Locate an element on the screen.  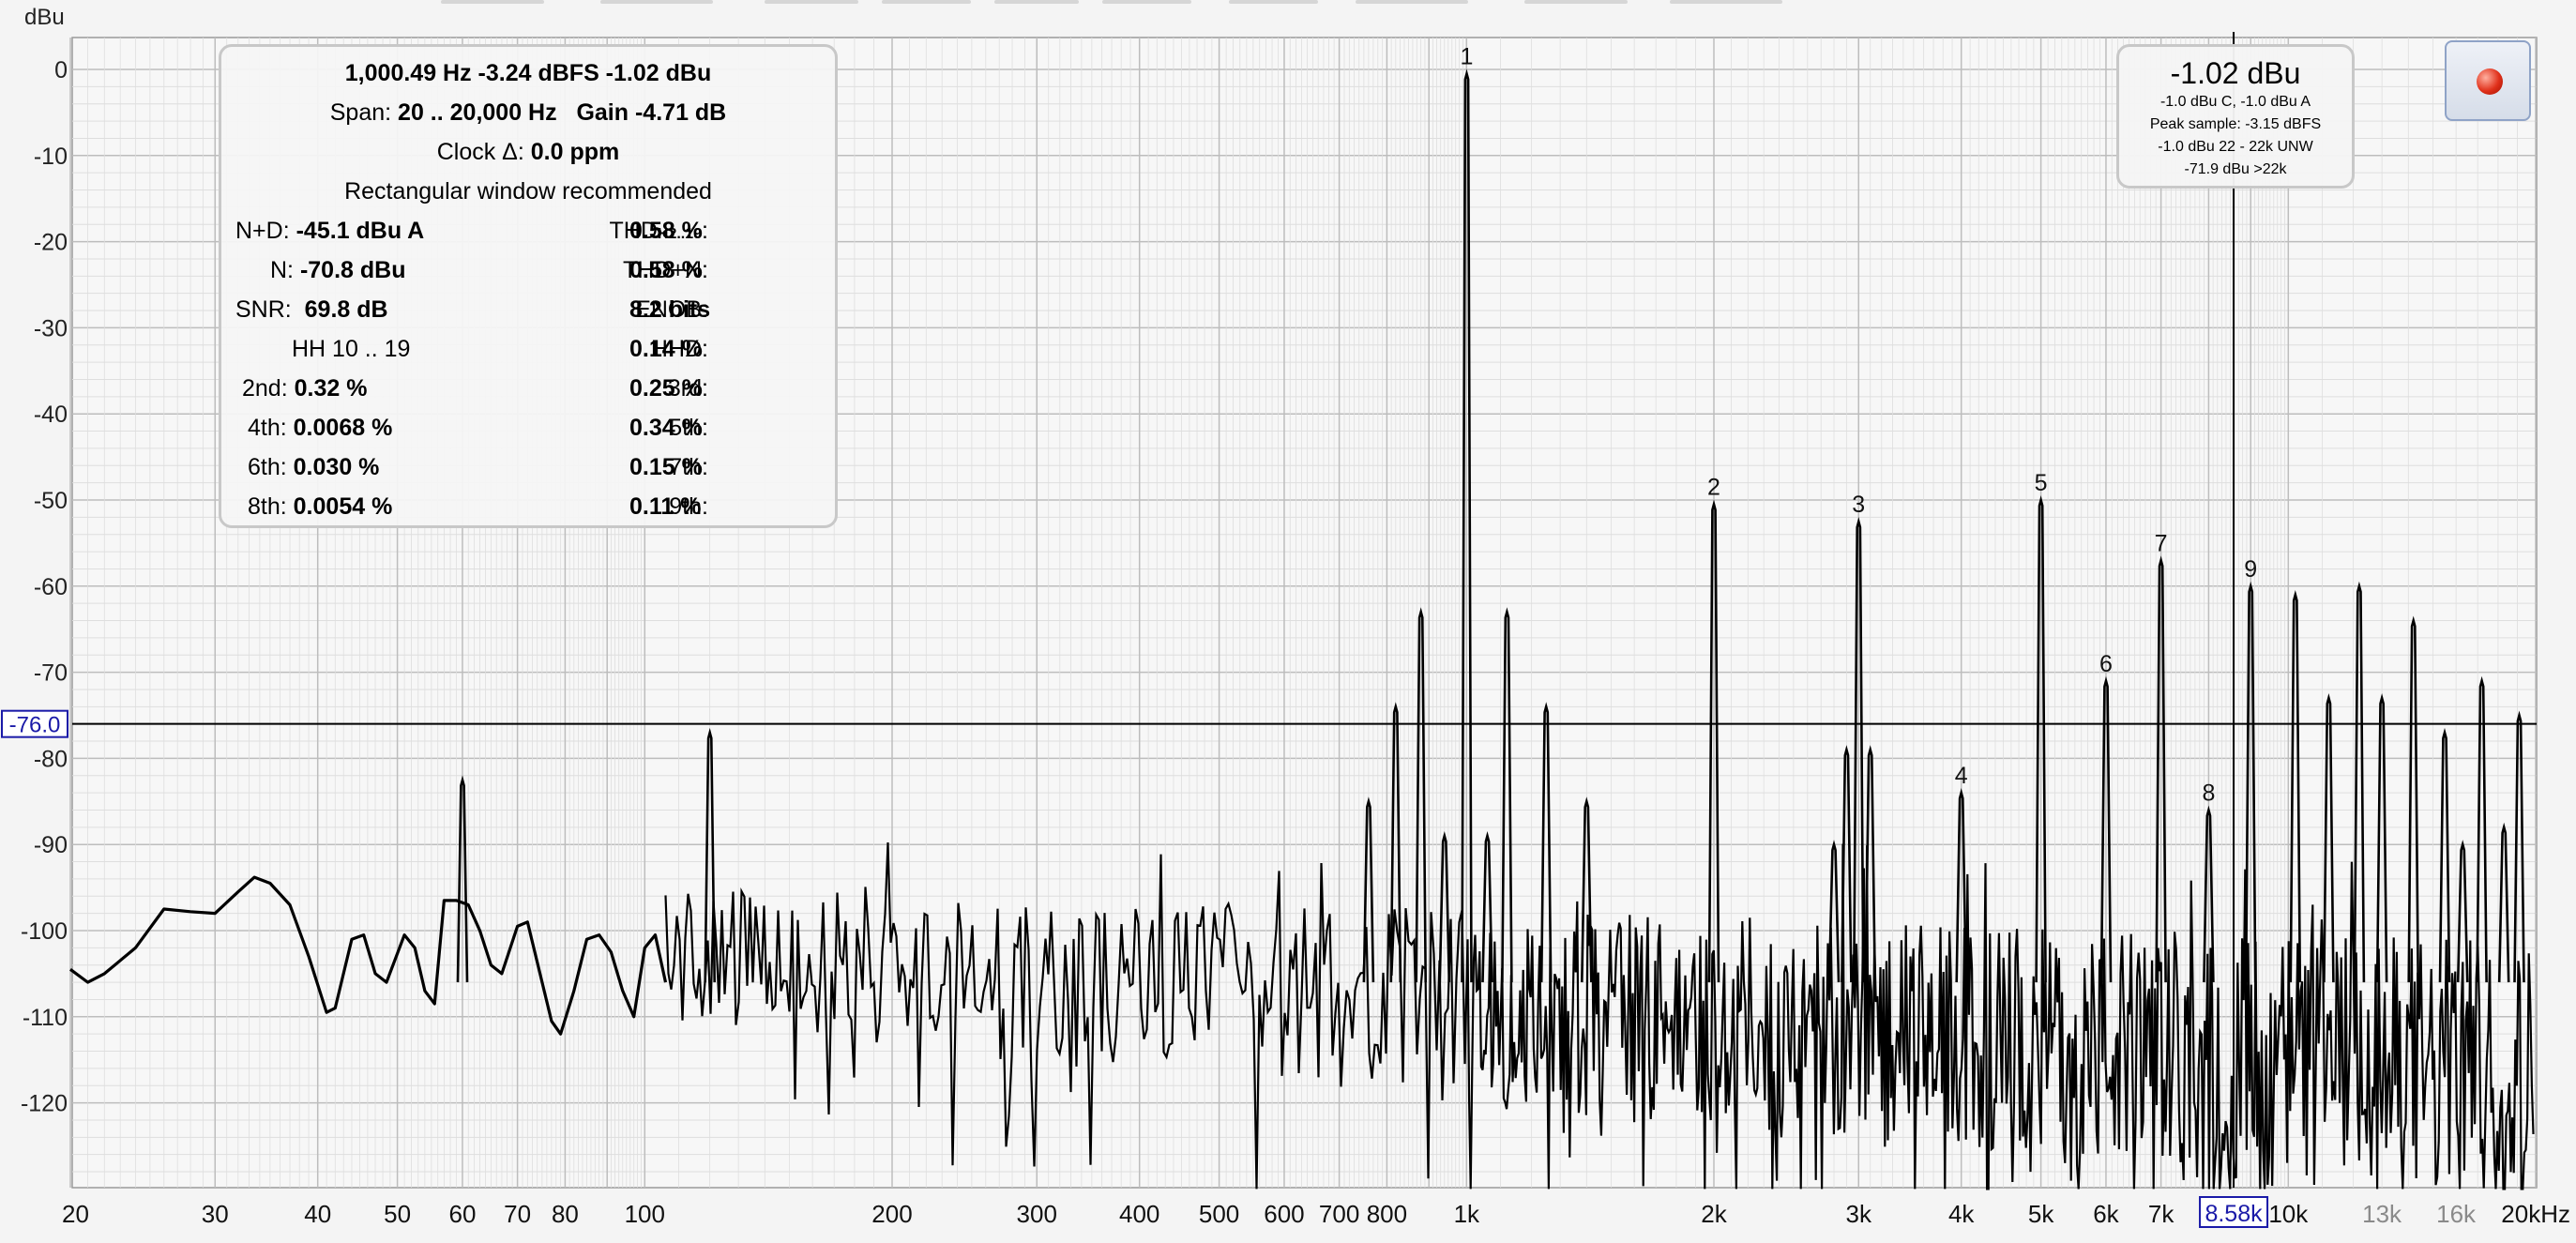
x-tick-label: 500 is located at coordinates (1219, 1214).